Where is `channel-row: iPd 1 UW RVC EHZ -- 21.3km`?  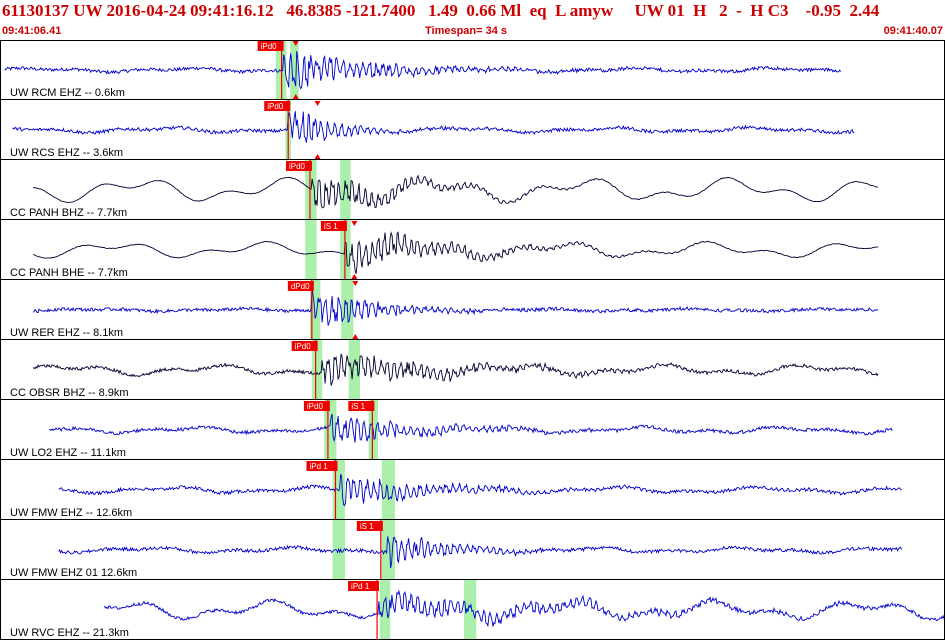 channel-row: iPd 1 UW RVC EHZ -- 21.3km is located at coordinates (472, 610).